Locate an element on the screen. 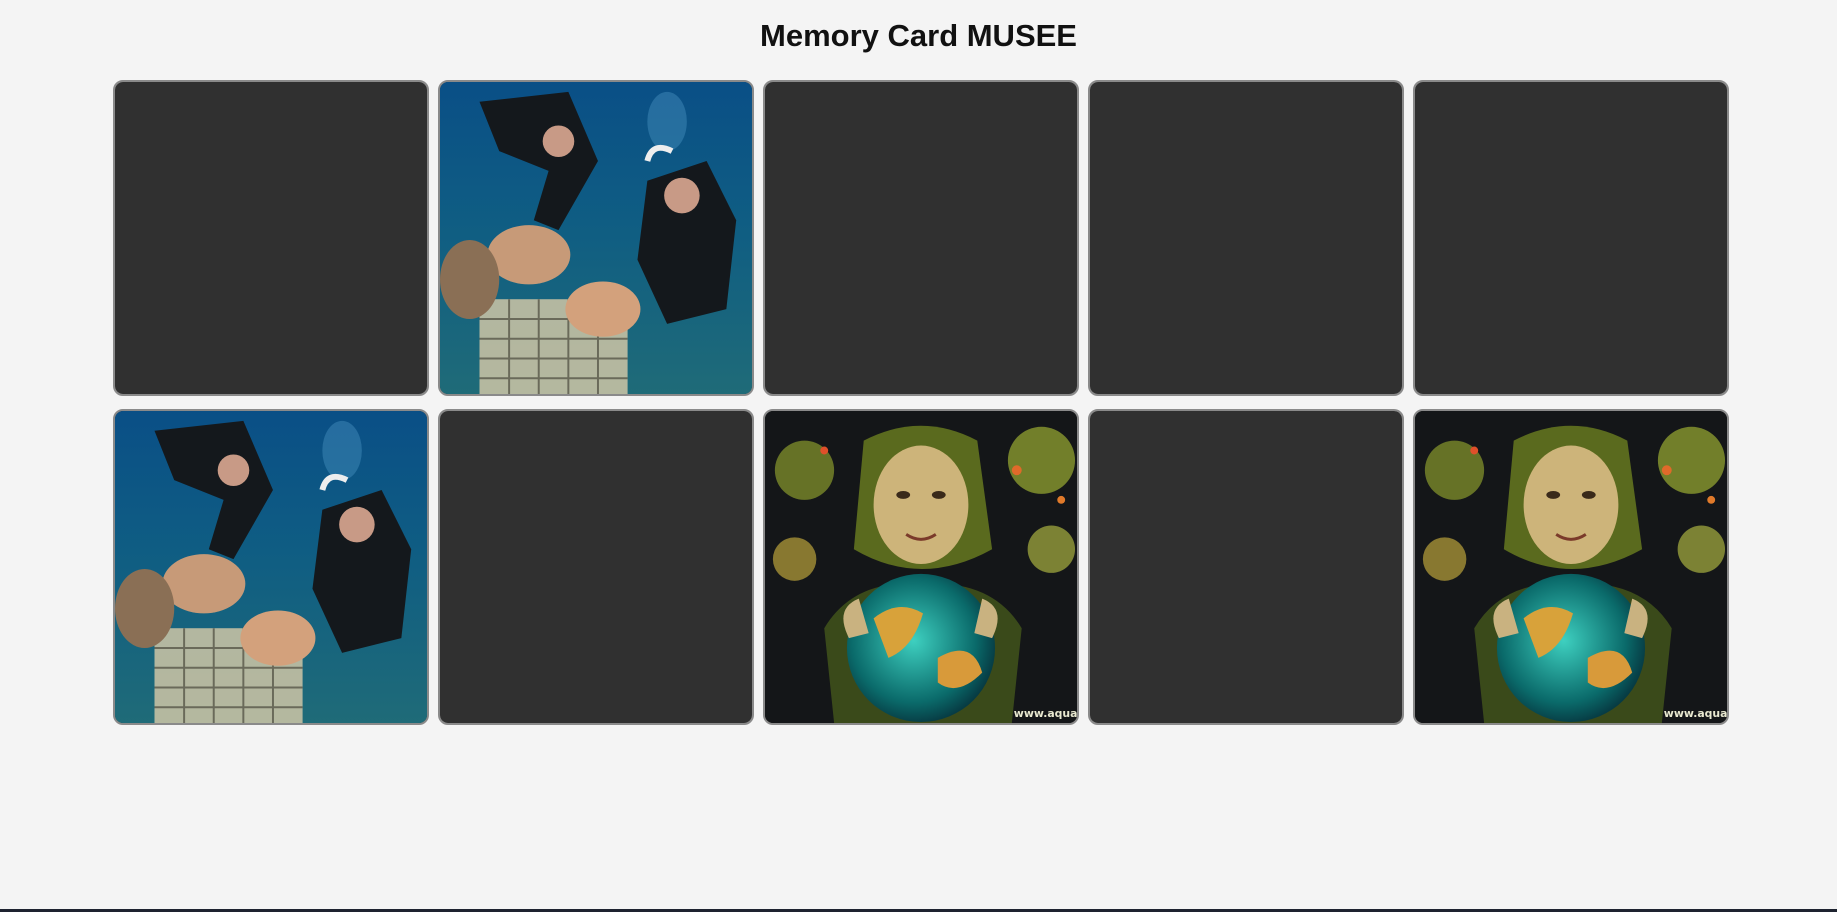 The width and height of the screenshot is (1837, 912). memory-card-8: www.aqua is located at coordinates (921, 567).